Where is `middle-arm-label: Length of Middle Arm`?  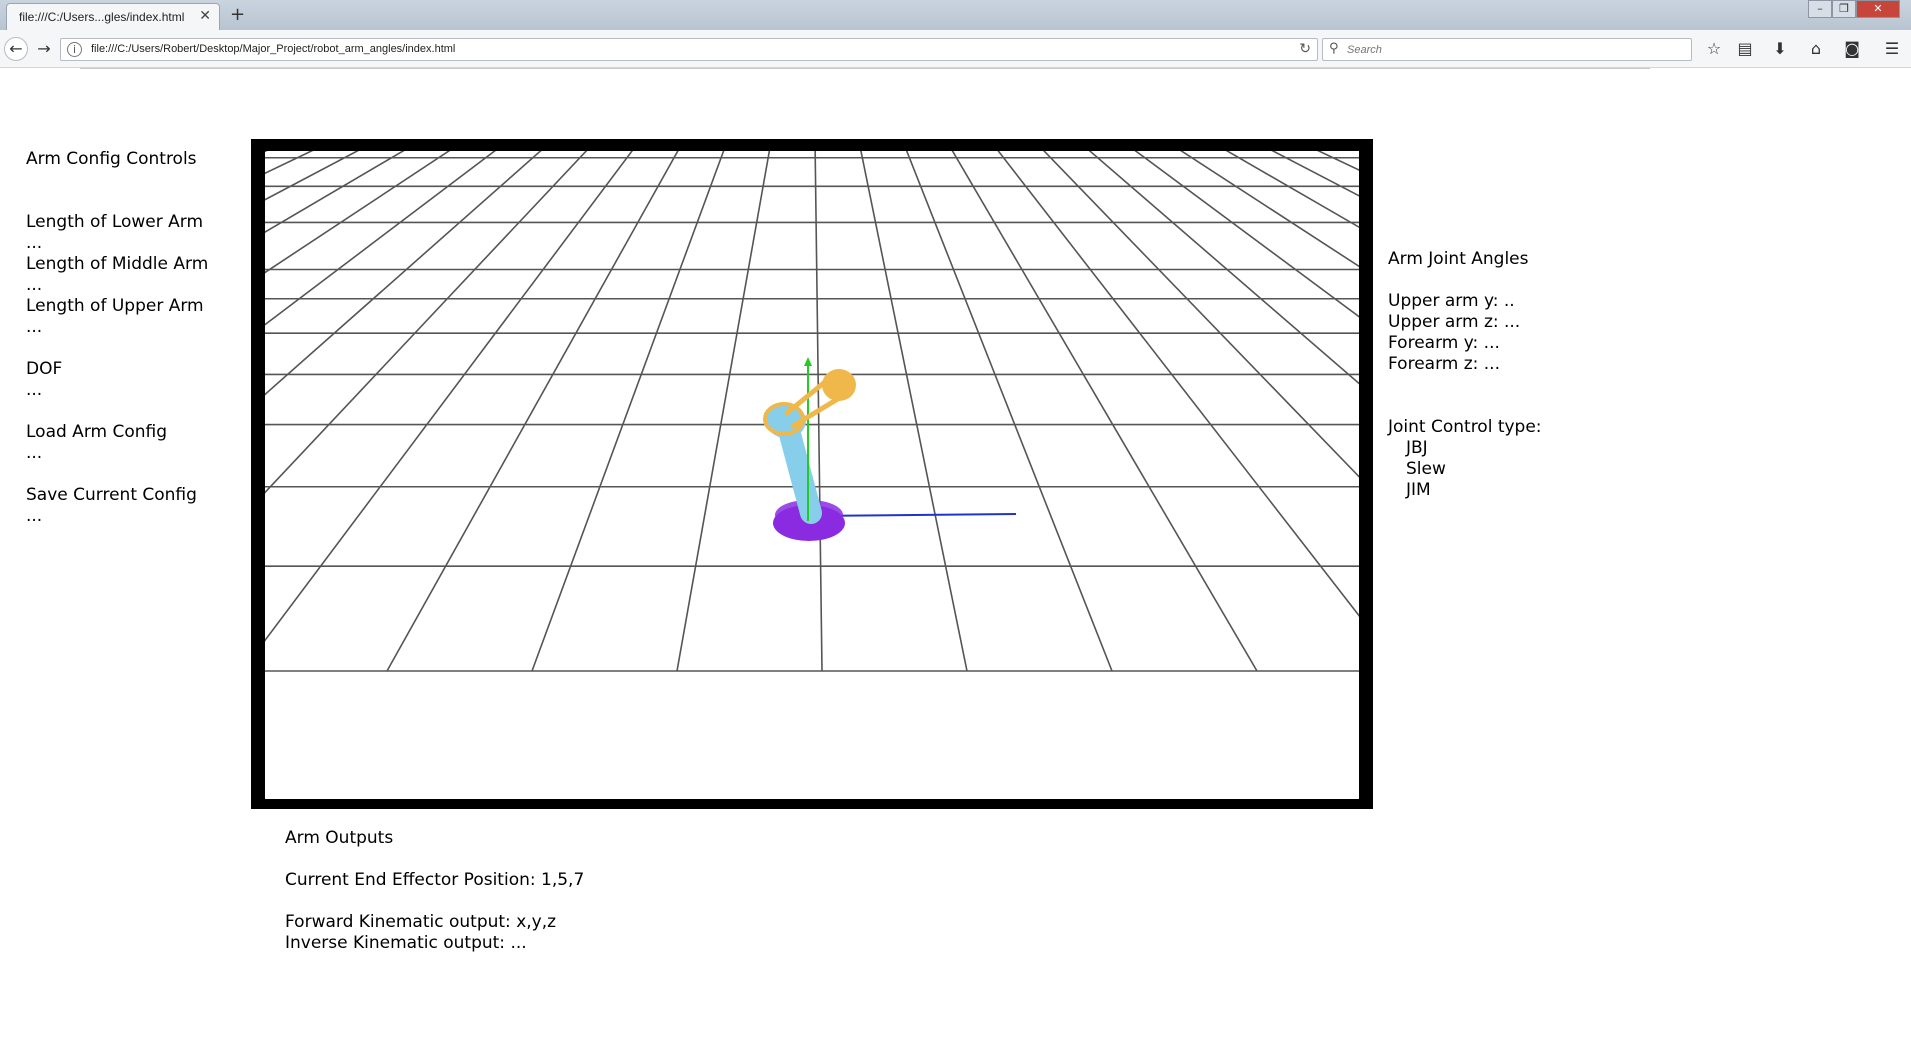 middle-arm-label: Length of Middle Arm is located at coordinates (117, 264).